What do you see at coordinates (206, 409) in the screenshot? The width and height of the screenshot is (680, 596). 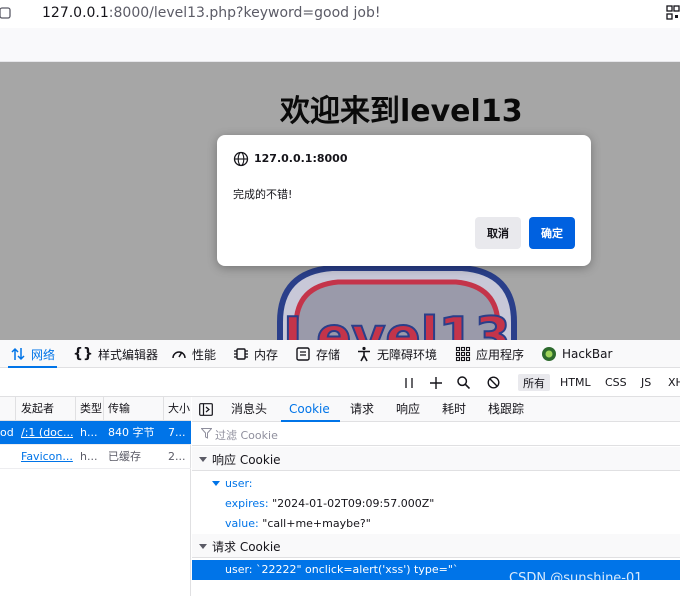 I see `sidebar-toggle-icon` at bounding box center [206, 409].